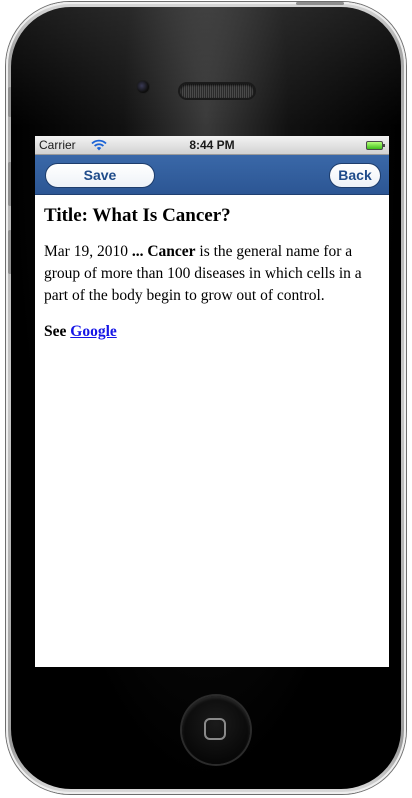 Image resolution: width=412 pixels, height=798 pixels. What do you see at coordinates (217, 91) in the screenshot?
I see `speaker-grille-icon` at bounding box center [217, 91].